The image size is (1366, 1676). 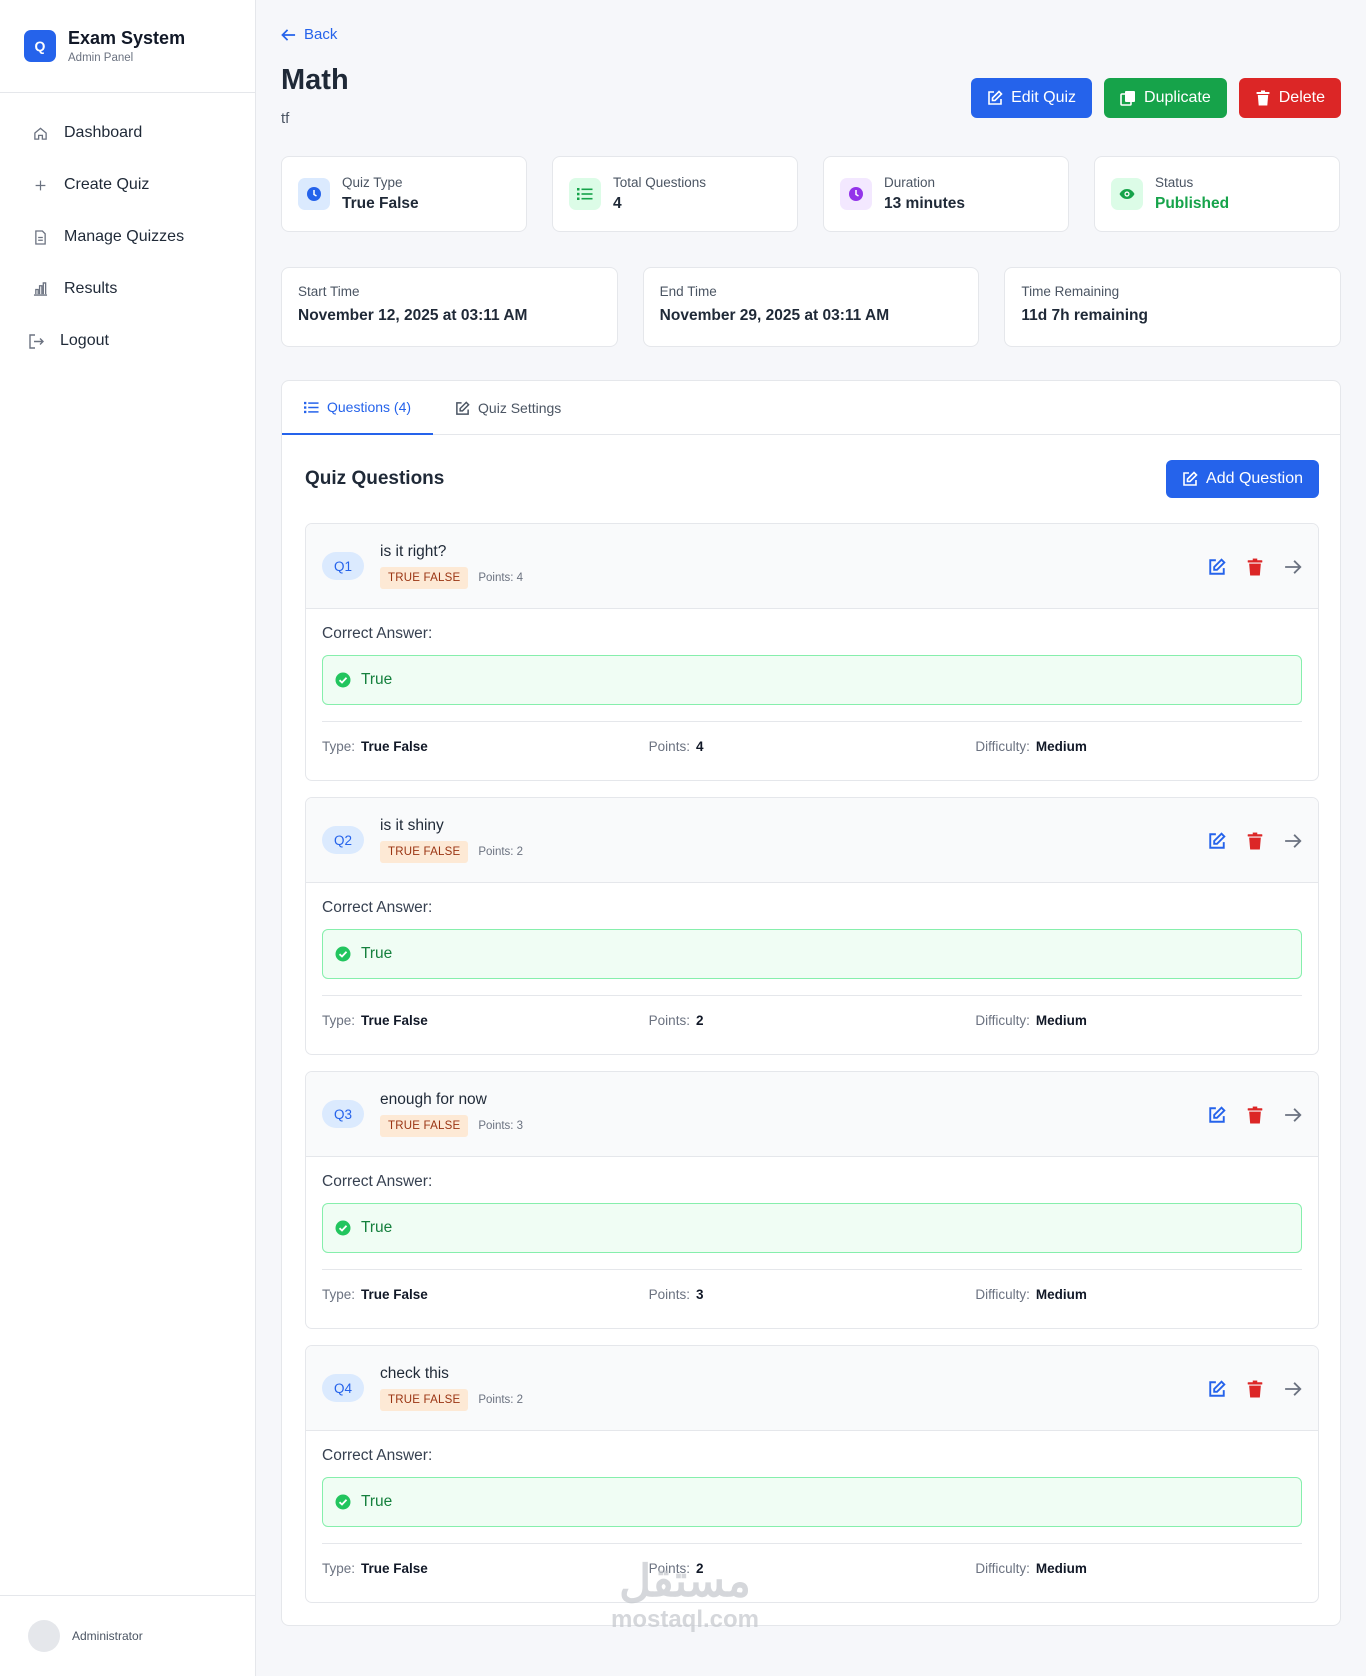 What do you see at coordinates (812, 479) in the screenshot?
I see `section-header: Quiz Questions Add Question` at bounding box center [812, 479].